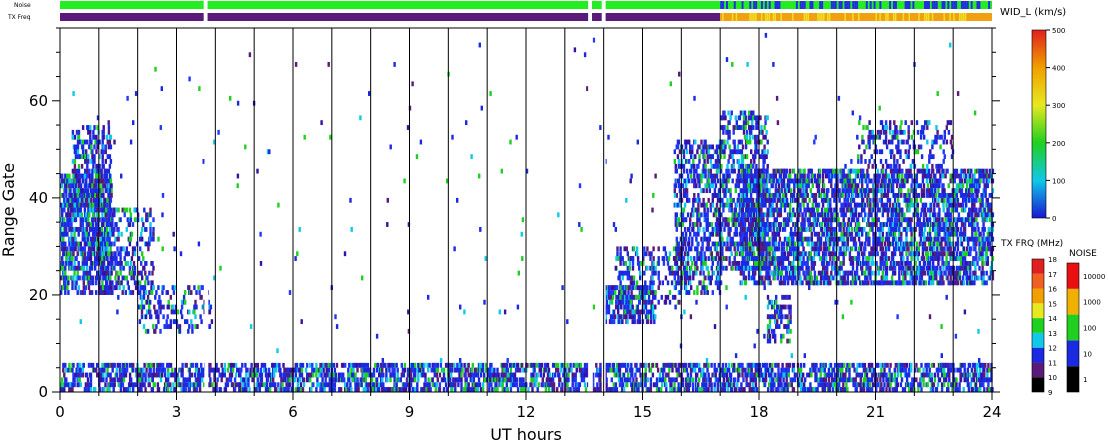  What do you see at coordinates (822, 17) in the screenshot?
I see `txfreq-strip-tick` at bounding box center [822, 17].